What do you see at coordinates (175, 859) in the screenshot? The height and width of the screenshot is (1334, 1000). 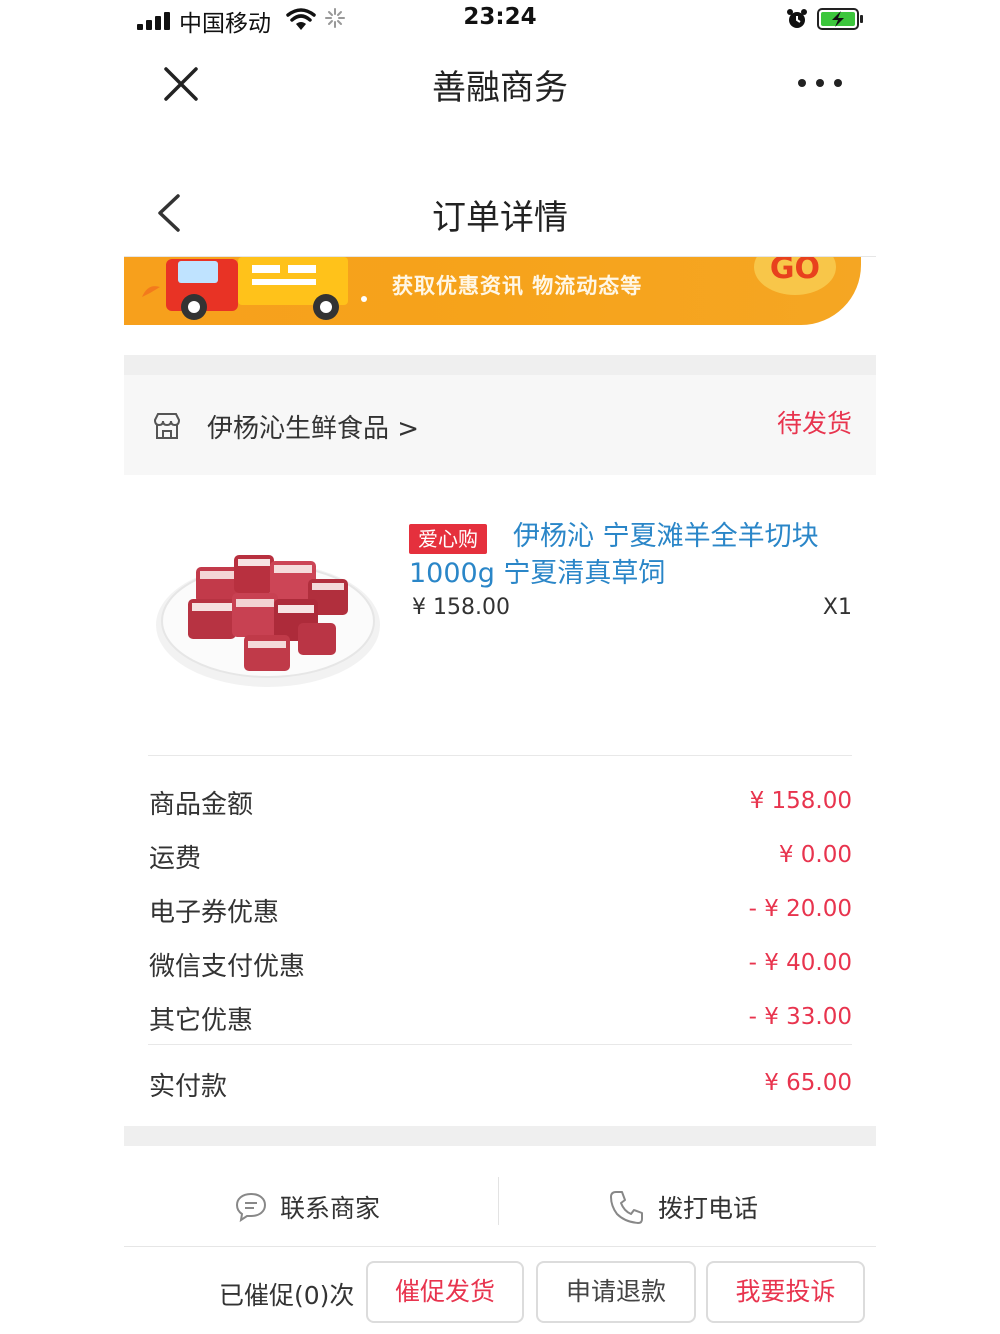 I see `summary-label-shipping: 运费` at bounding box center [175, 859].